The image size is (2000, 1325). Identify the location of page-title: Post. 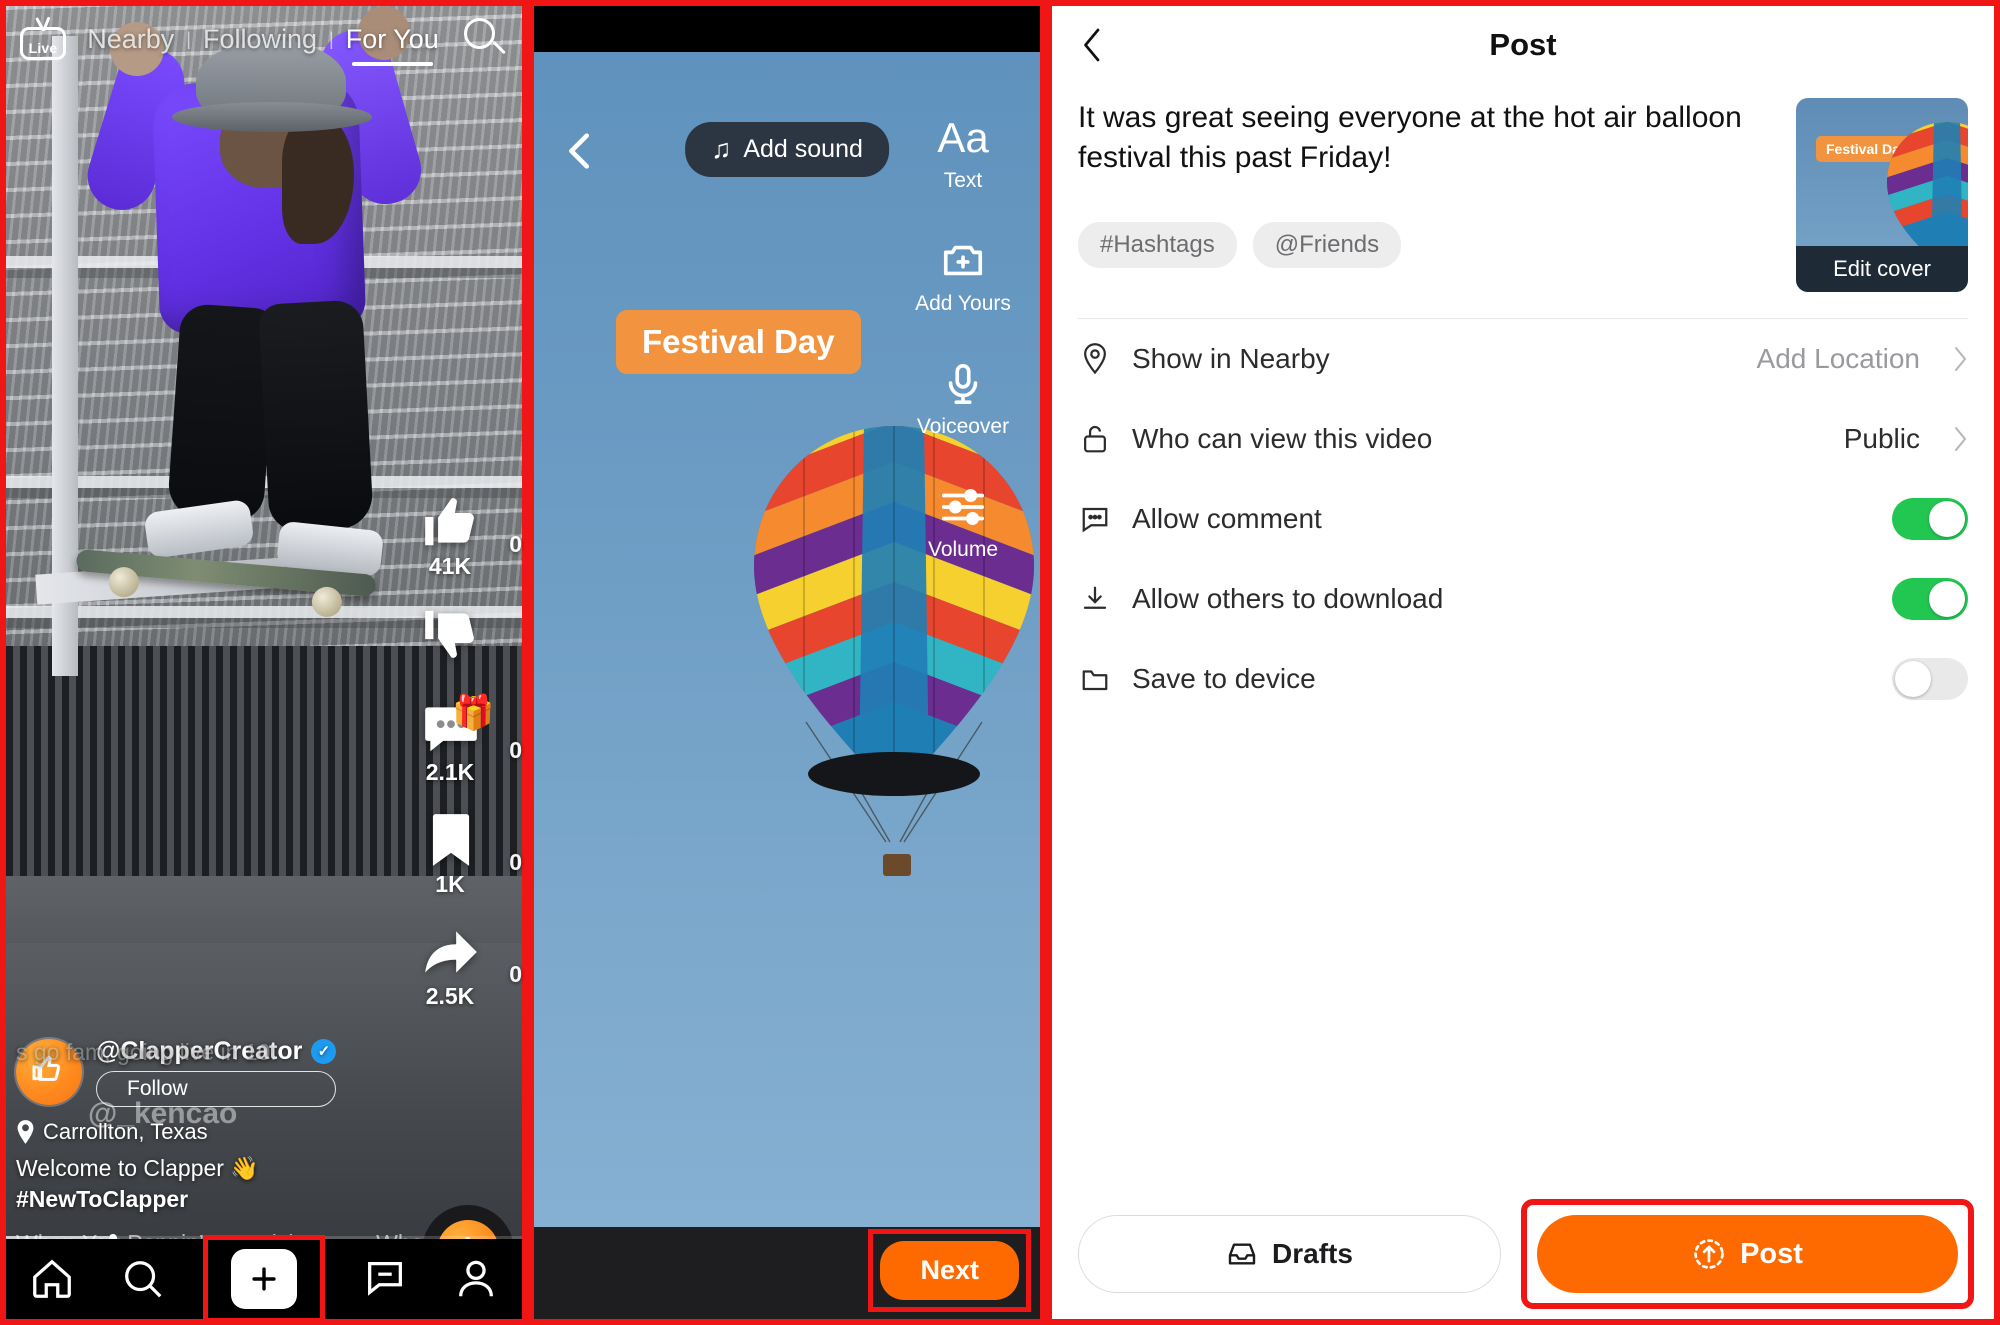
(1523, 44).